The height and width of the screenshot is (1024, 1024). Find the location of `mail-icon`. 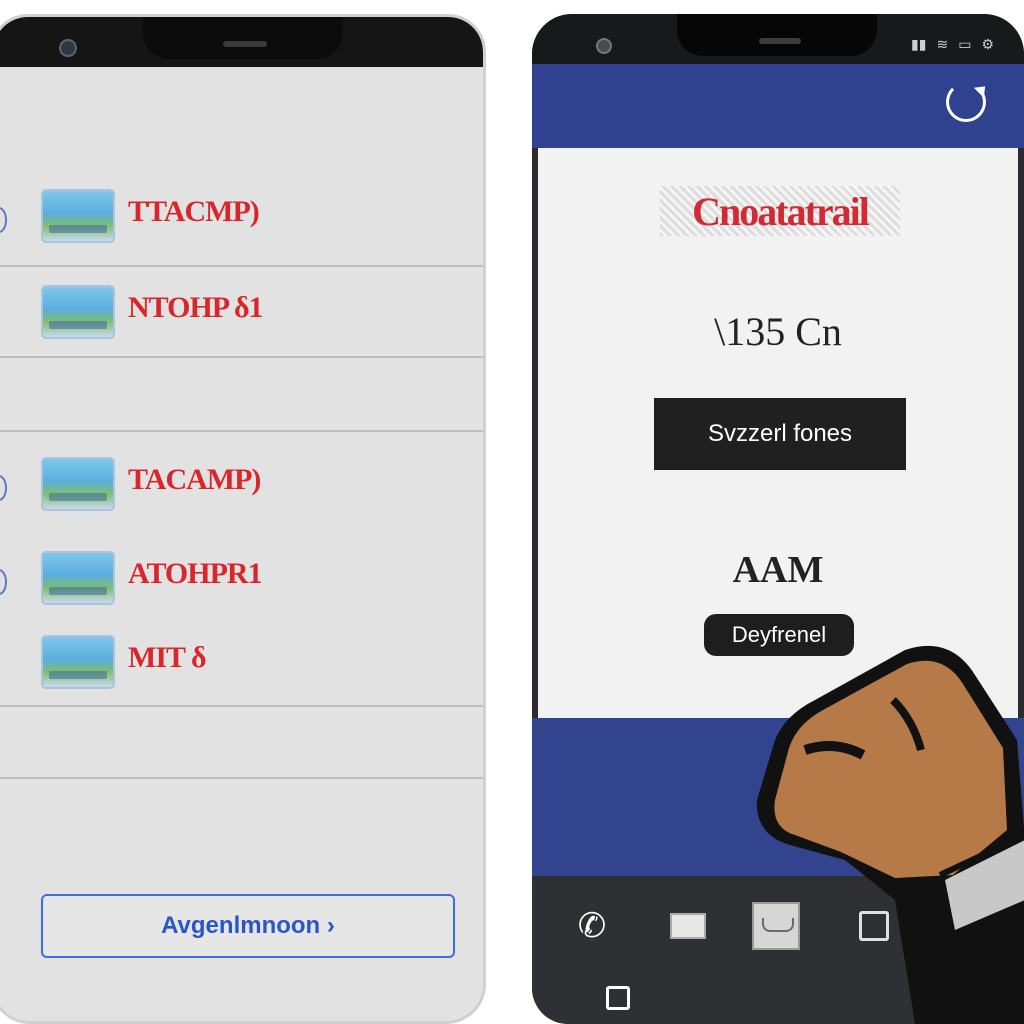

mail-icon is located at coordinates (776, 926).